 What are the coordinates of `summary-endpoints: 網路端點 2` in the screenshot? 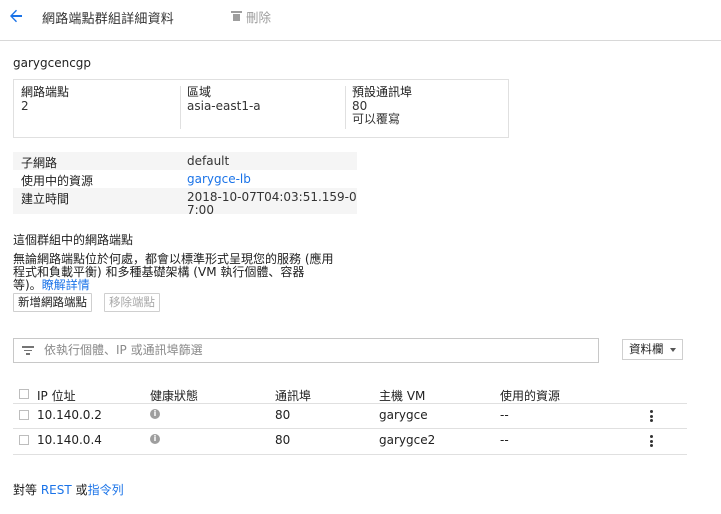 It's located at (45, 99).